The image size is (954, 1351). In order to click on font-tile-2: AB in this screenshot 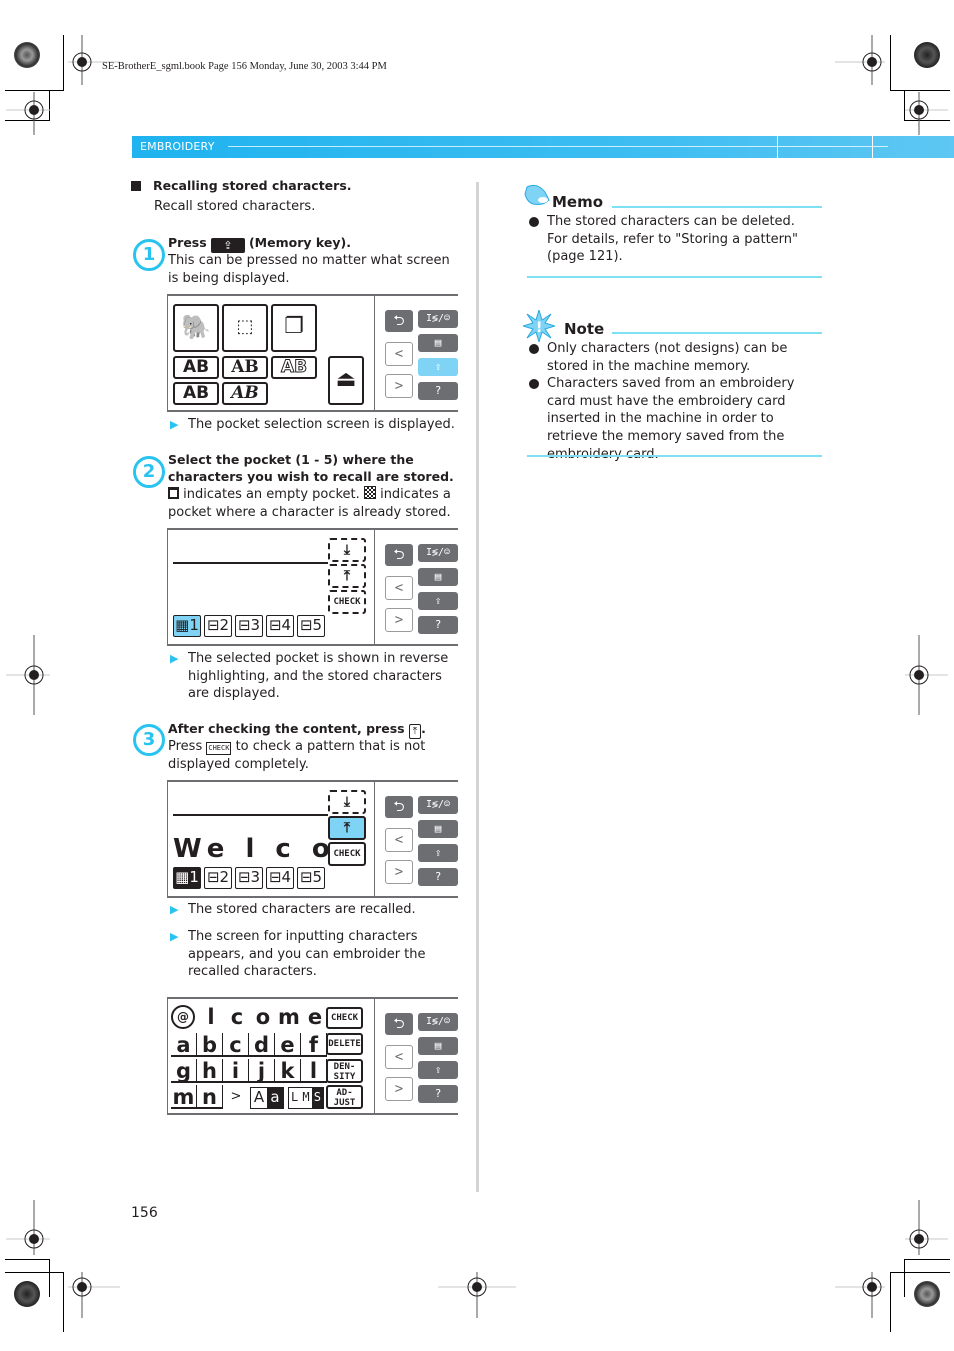, I will do `click(245, 367)`.